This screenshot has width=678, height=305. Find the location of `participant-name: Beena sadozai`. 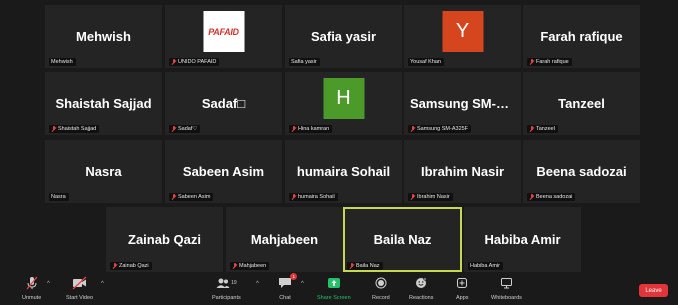

participant-name: Beena sadozai is located at coordinates (581, 171).